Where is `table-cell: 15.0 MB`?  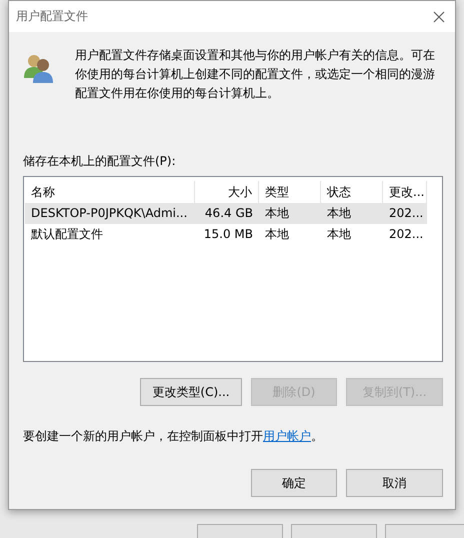
table-cell: 15.0 MB is located at coordinates (227, 234).